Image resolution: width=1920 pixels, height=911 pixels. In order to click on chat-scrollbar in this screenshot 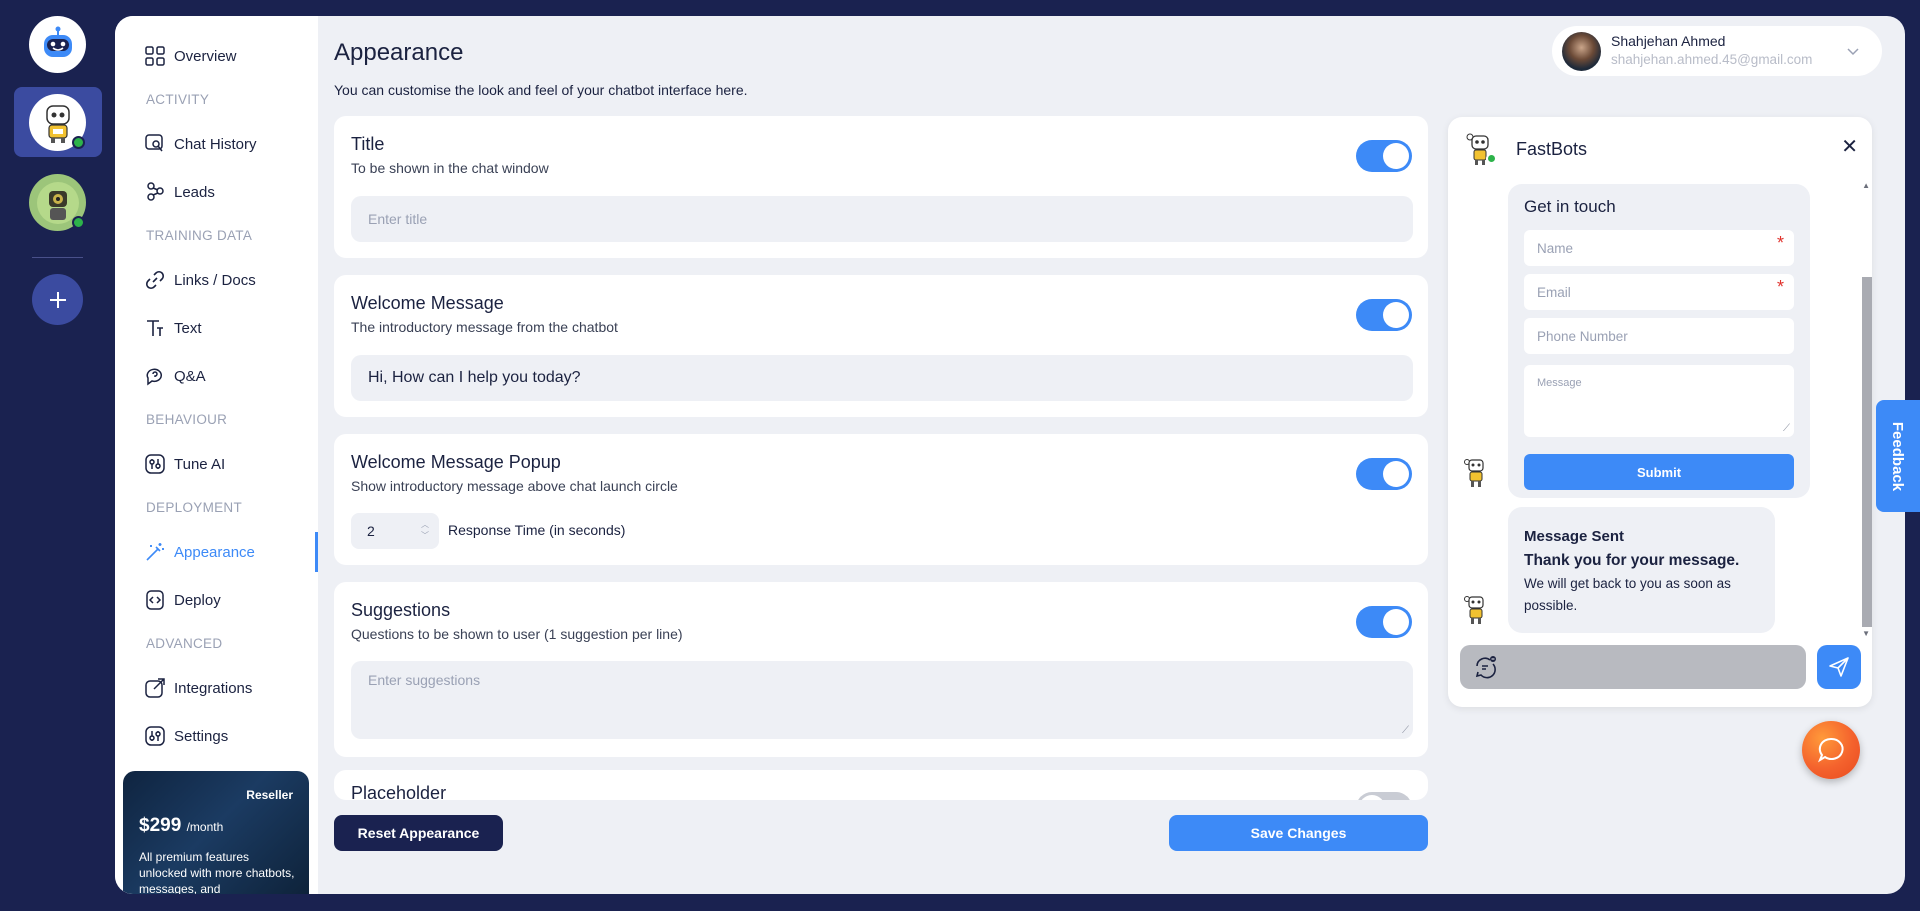, I will do `click(1867, 452)`.